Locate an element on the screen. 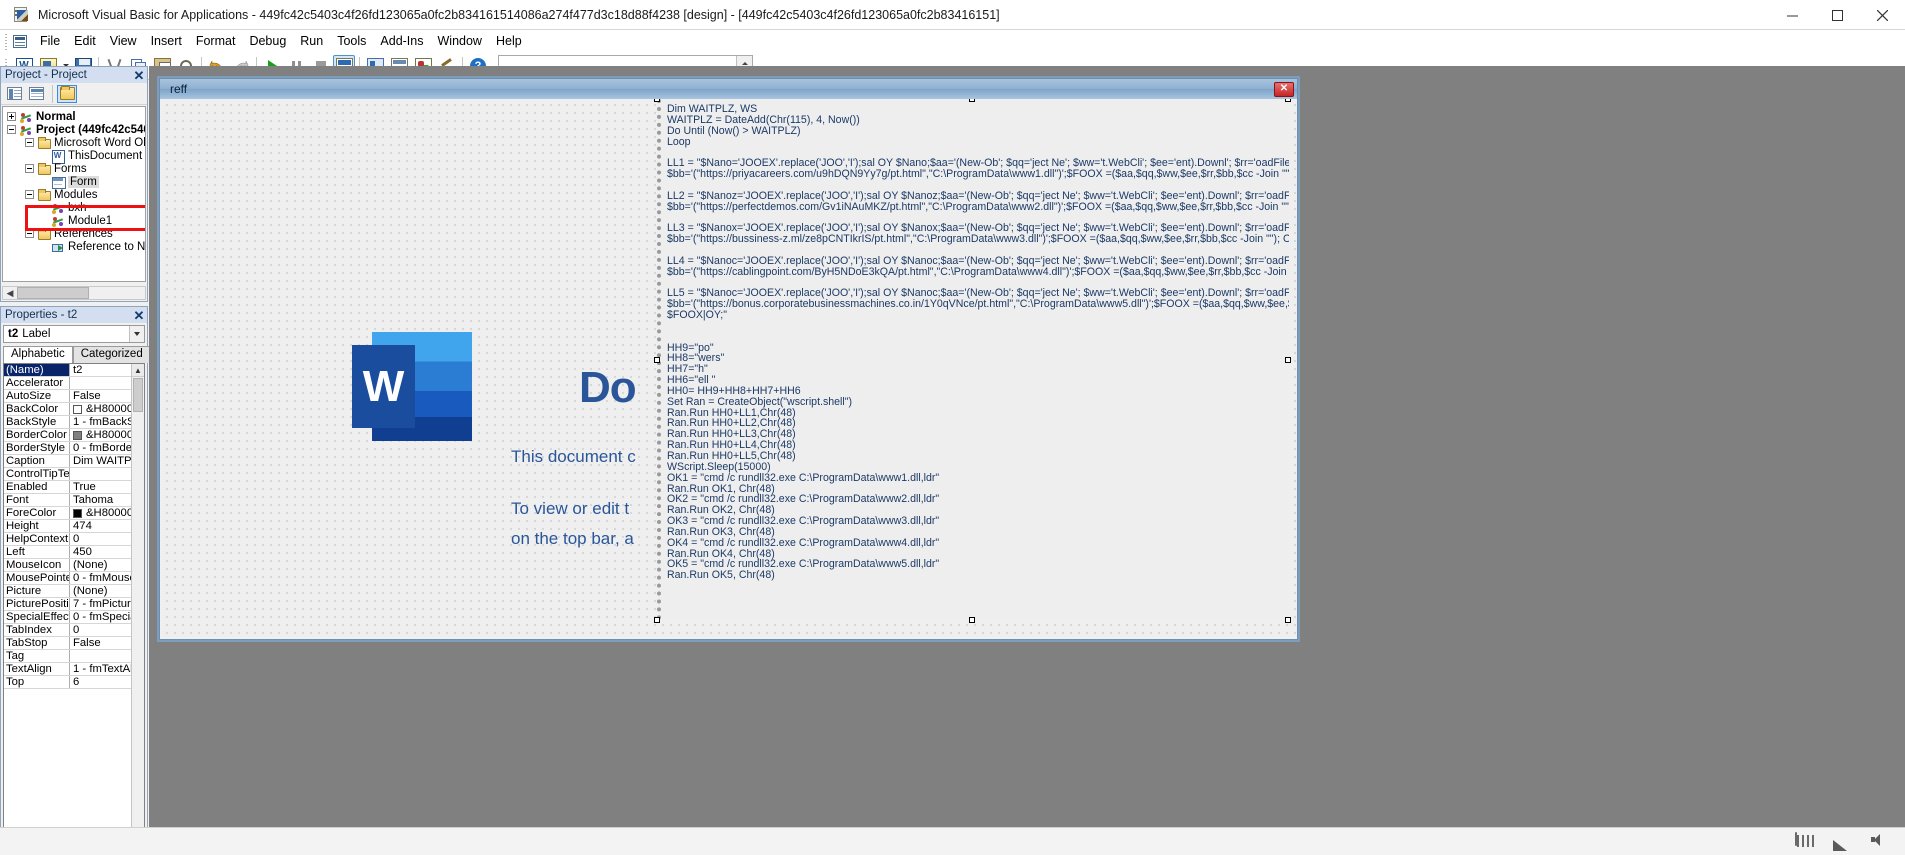 The height and width of the screenshot is (855, 1905). tree-item-reference-to-normal: Reference to Normal is located at coordinates (74, 246).